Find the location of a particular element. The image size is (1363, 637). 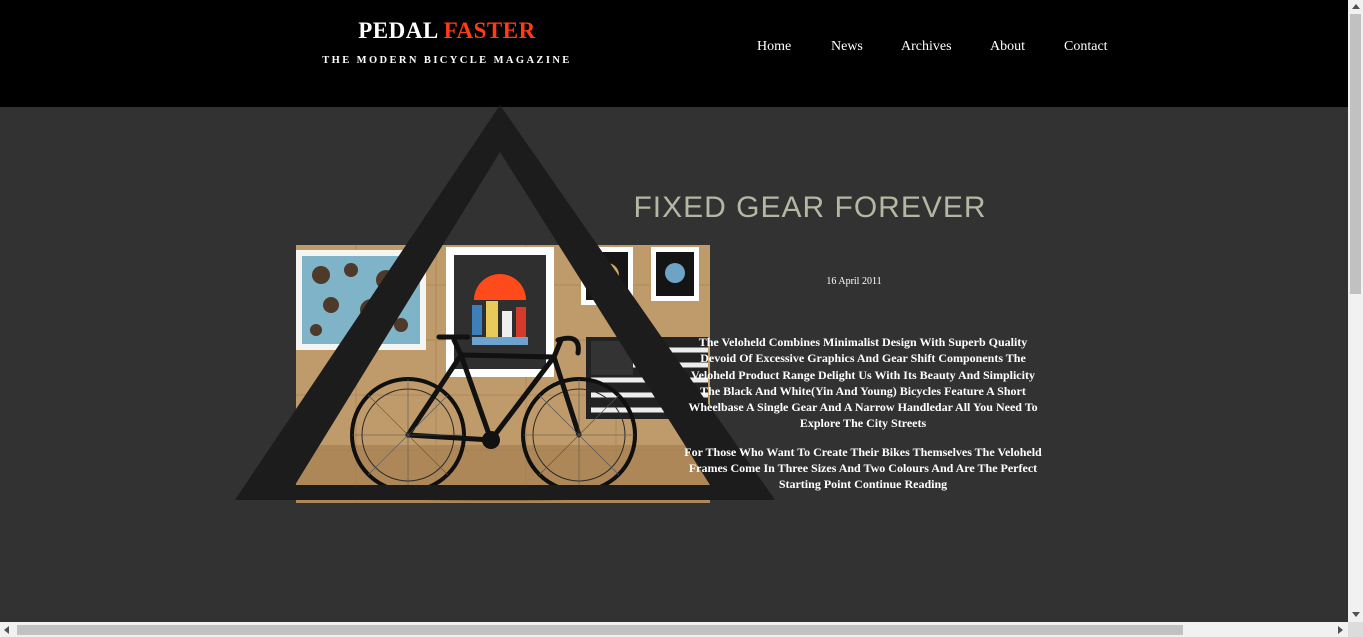

brand-accent: FASTER is located at coordinates (489, 30).